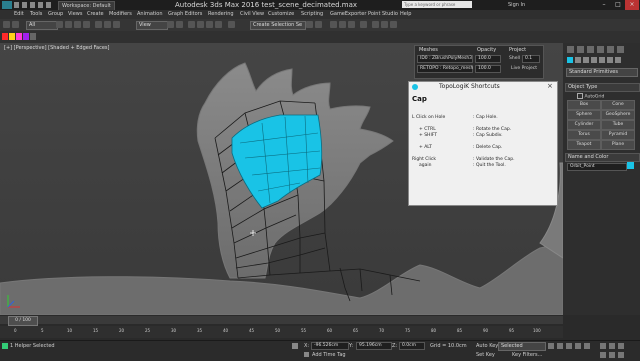 The width and height of the screenshot is (640, 361). I want to click on angle-snap-icon, so click(200, 24).